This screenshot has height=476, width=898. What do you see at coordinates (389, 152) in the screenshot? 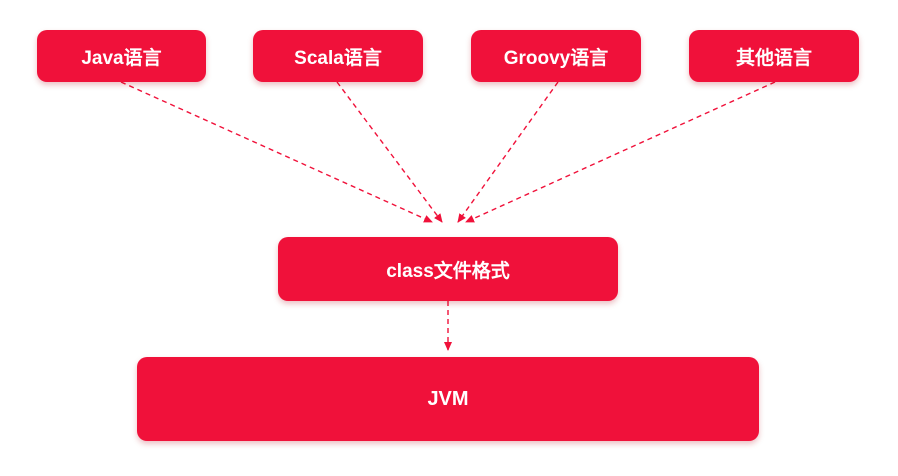
I see `arrow-scala-to-class` at bounding box center [389, 152].